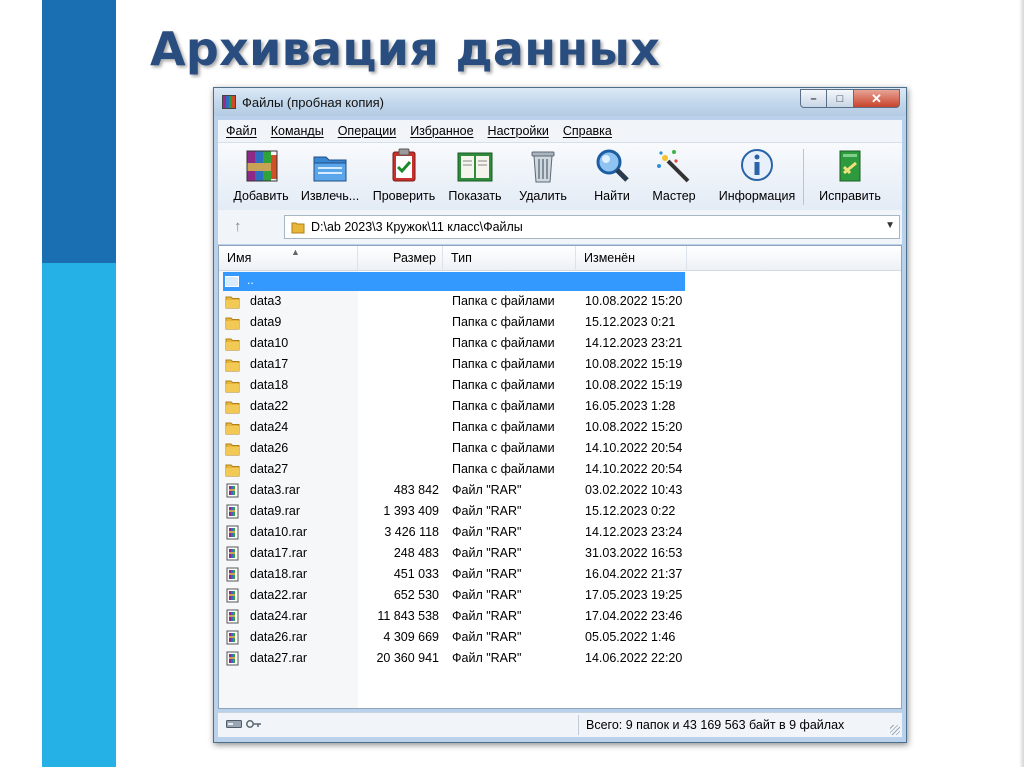 The width and height of the screenshot is (1024, 767). I want to click on table-row: data17 Папка с файлами 10.08.2022 15:19, so click(560, 364).